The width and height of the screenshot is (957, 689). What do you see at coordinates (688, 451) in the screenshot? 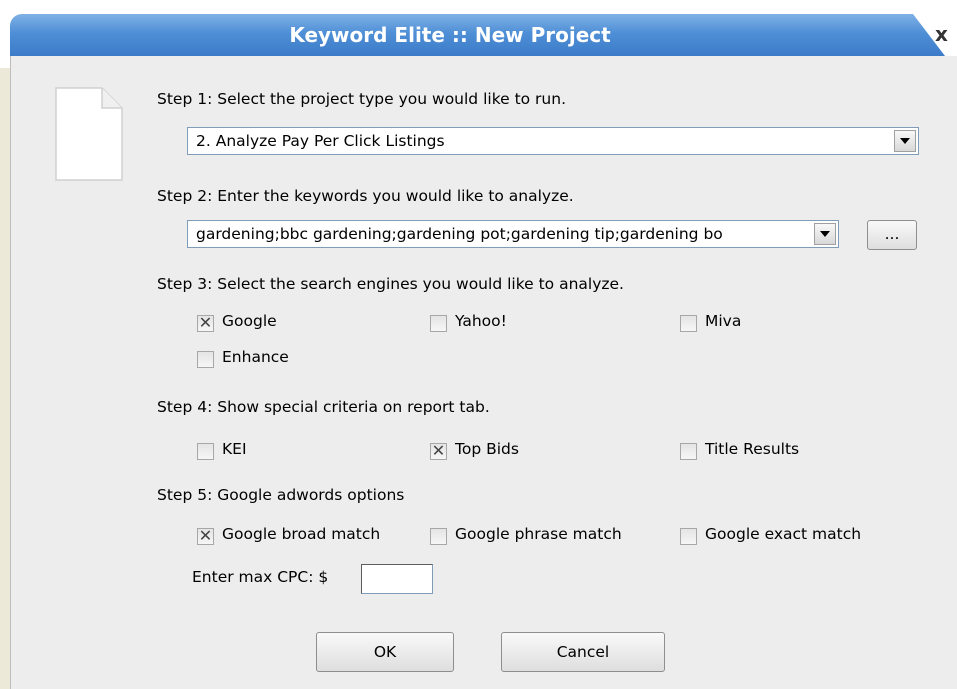
I see `title-results-checkbox` at bounding box center [688, 451].